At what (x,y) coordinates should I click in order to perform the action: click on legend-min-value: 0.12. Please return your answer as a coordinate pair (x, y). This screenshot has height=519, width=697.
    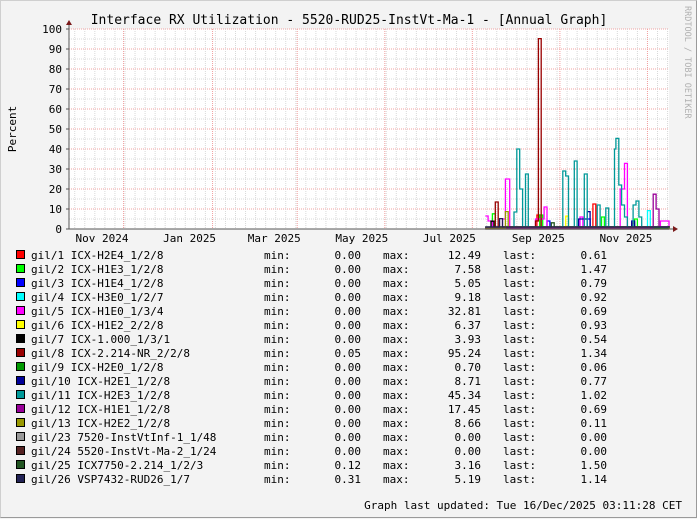
    Looking at the image, I should click on (348, 465).